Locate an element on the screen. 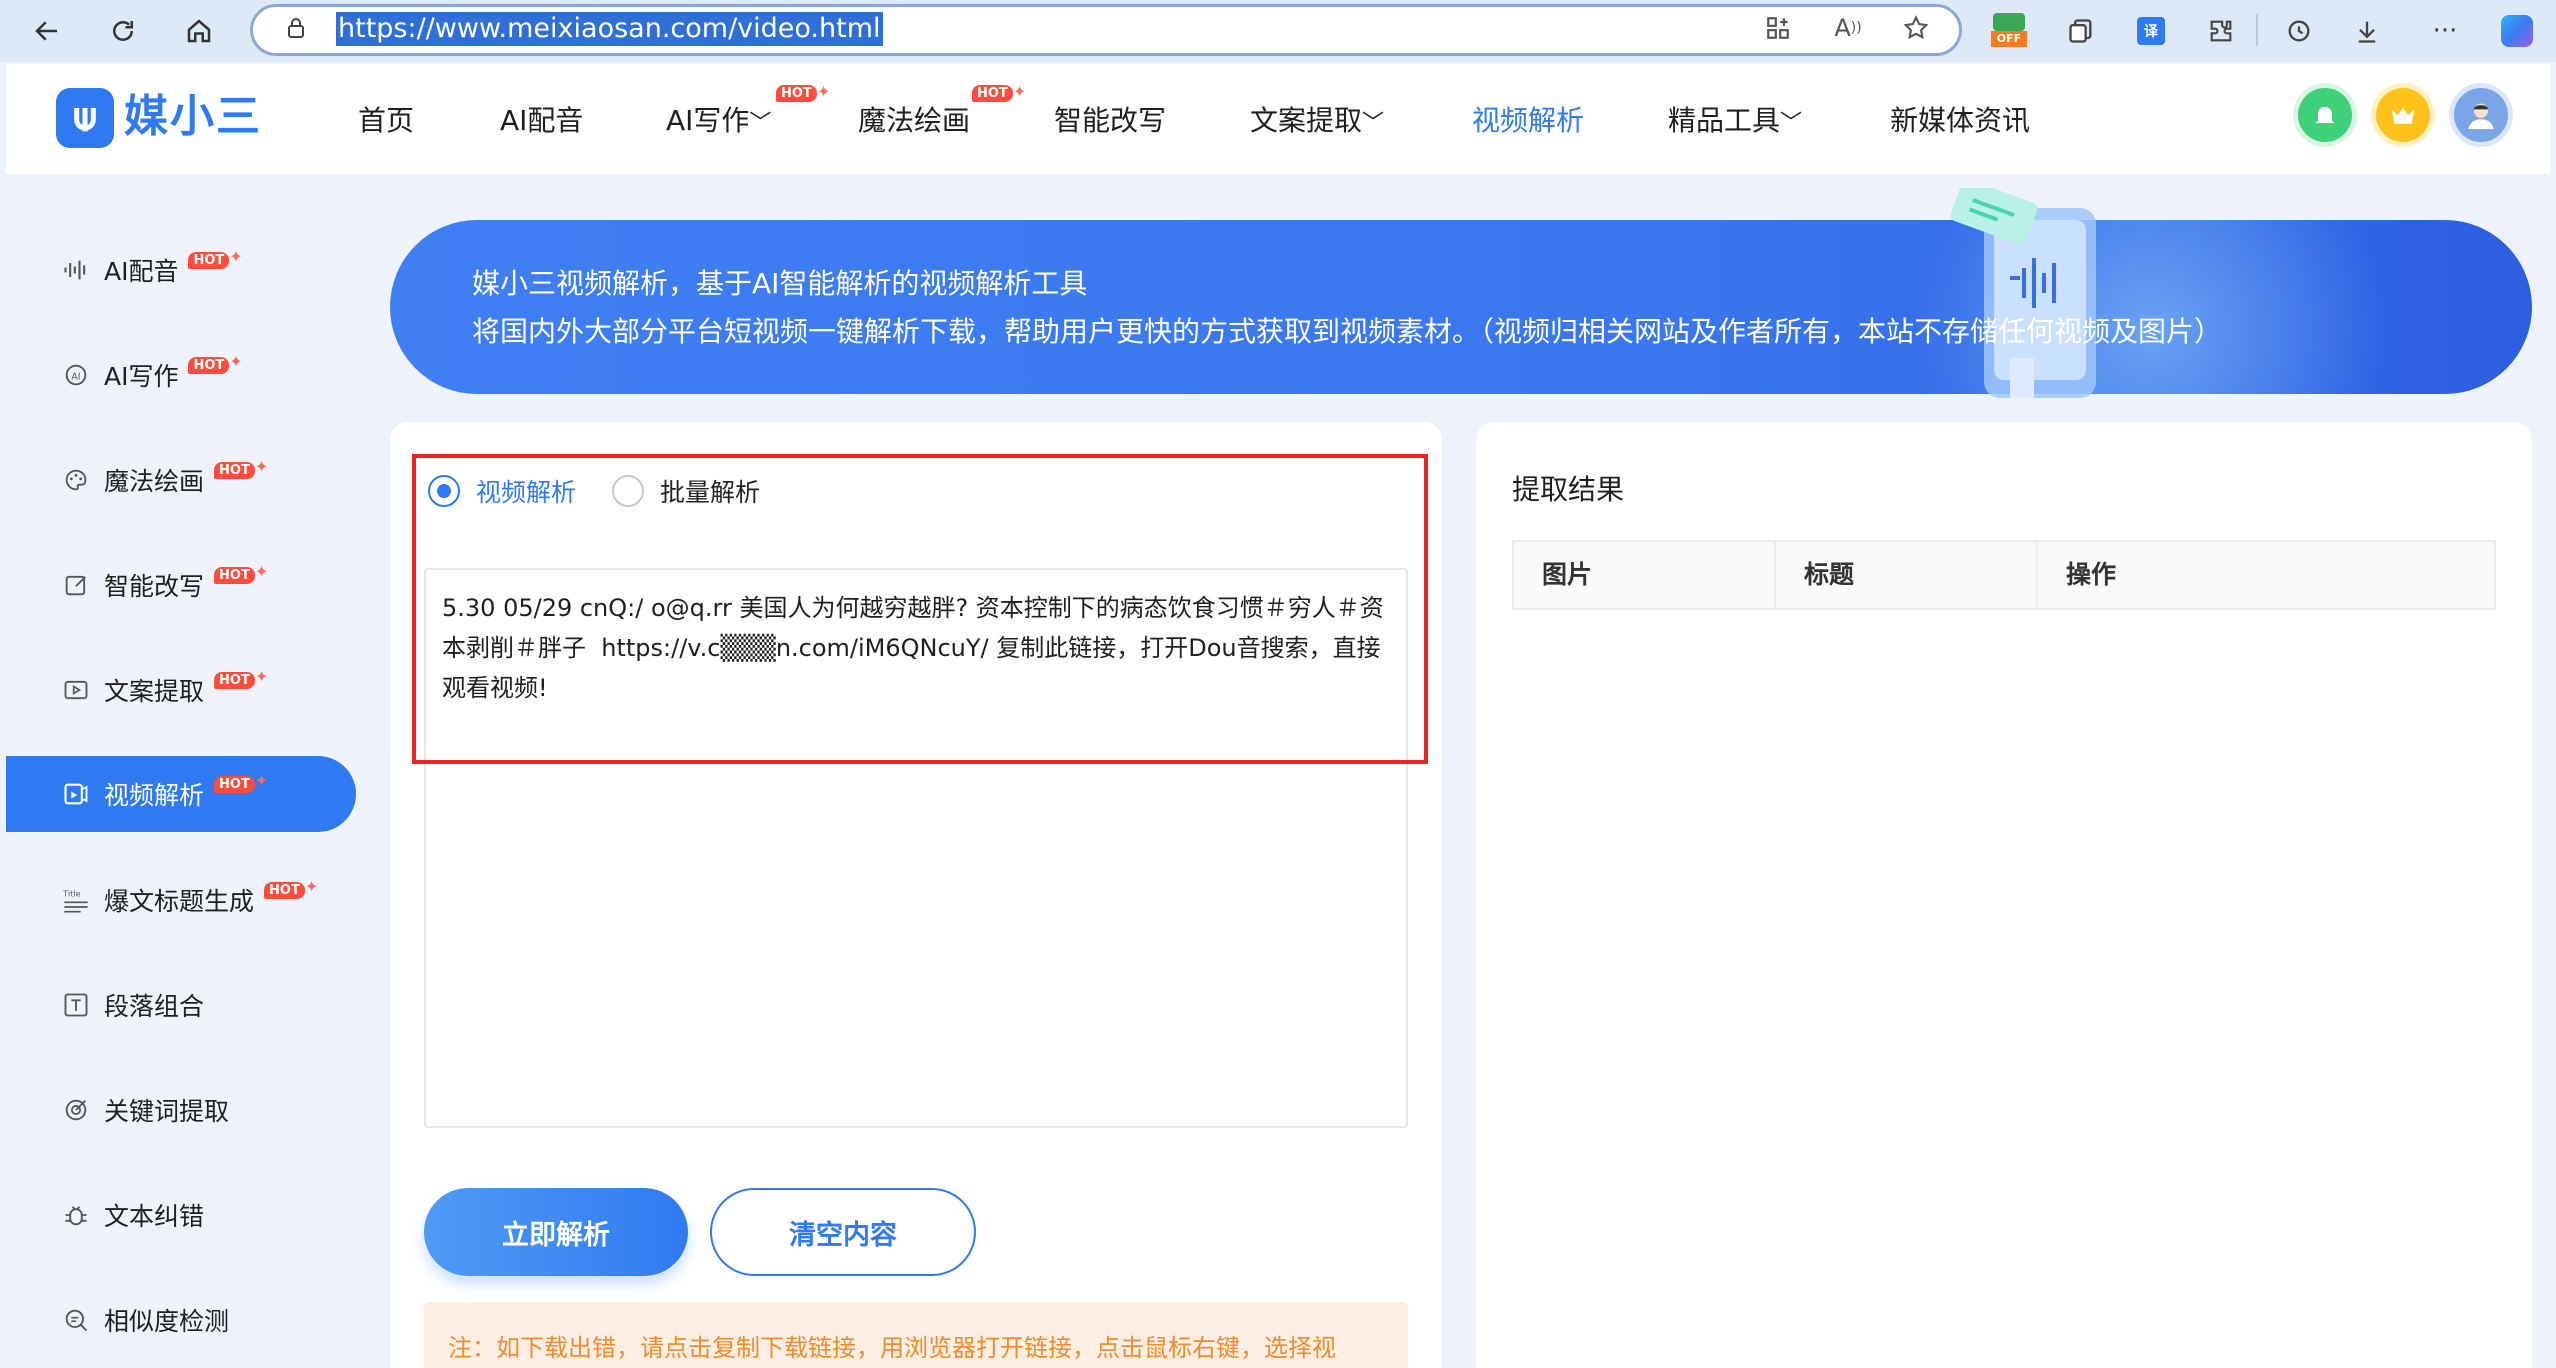 The height and width of the screenshot is (1368, 2556). read-aloud-icon: A)) is located at coordinates (1848, 28).